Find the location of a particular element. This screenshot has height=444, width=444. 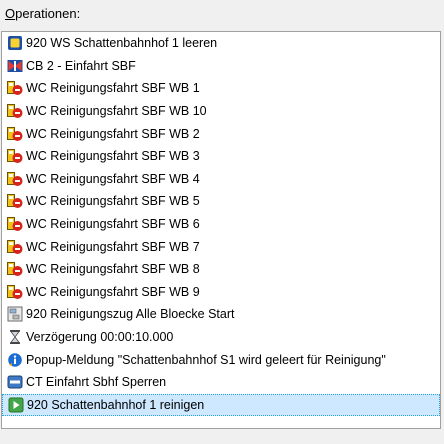

operation-list-item: CB 2 - Einfahrt SBF is located at coordinates (221, 66).